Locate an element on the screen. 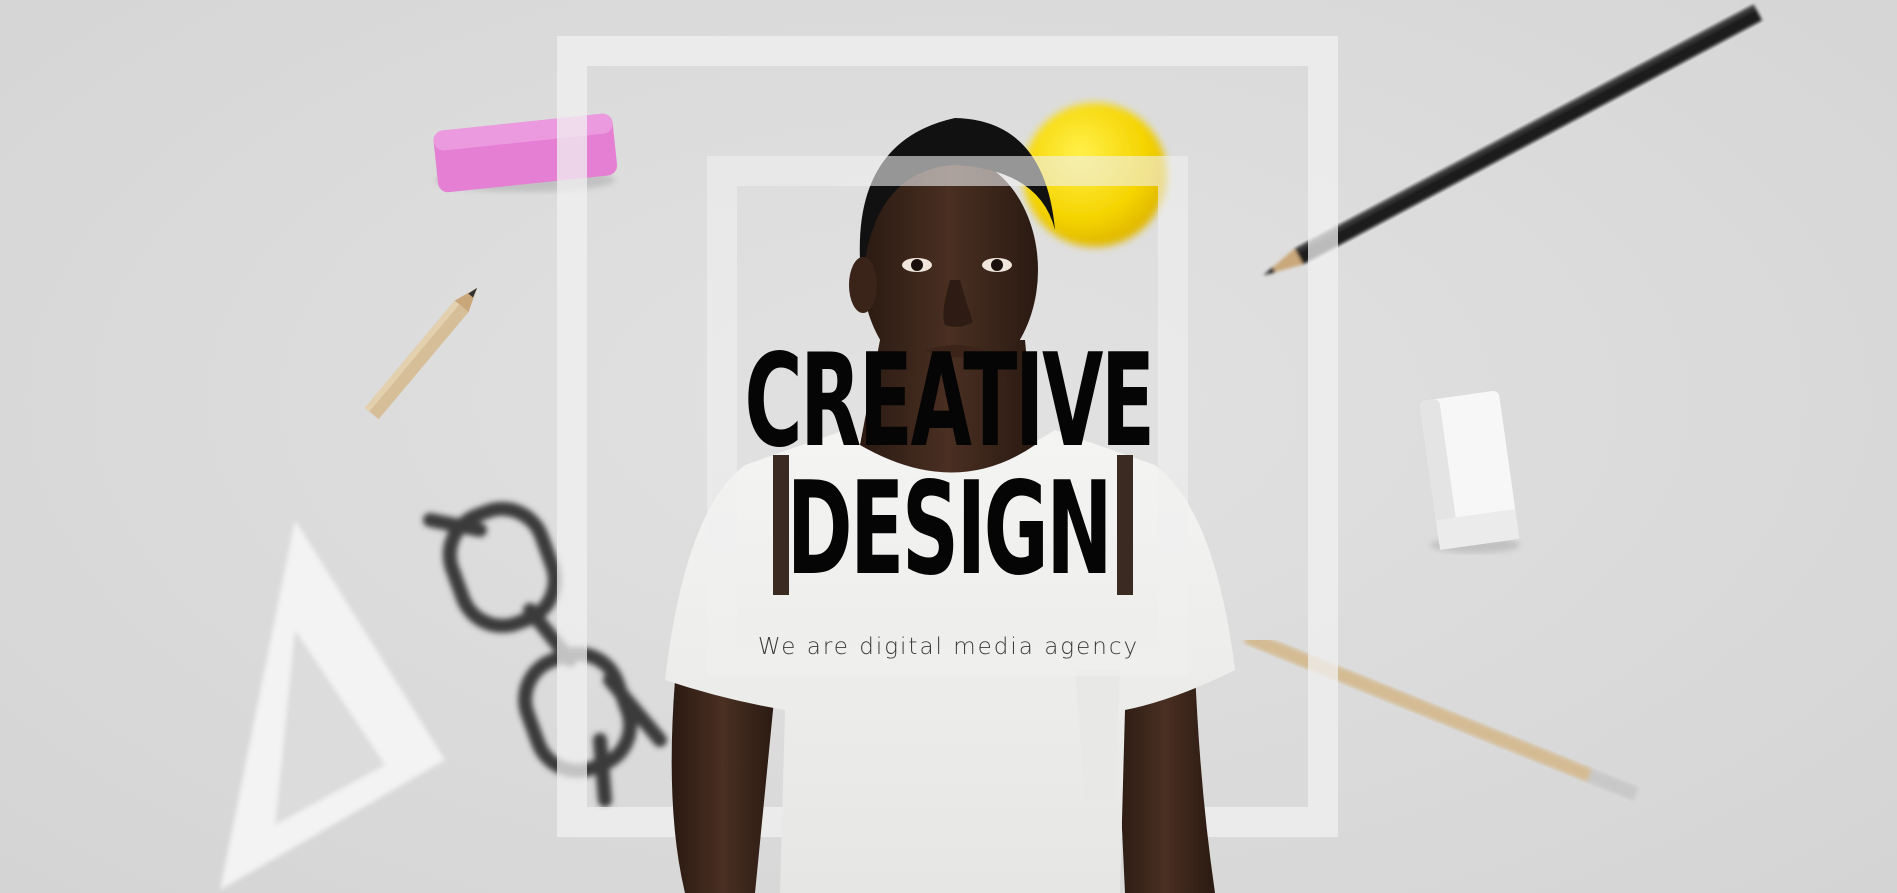 The width and height of the screenshot is (1897, 893). hero-subtitle: We are digital media agency is located at coordinates (948, 647).